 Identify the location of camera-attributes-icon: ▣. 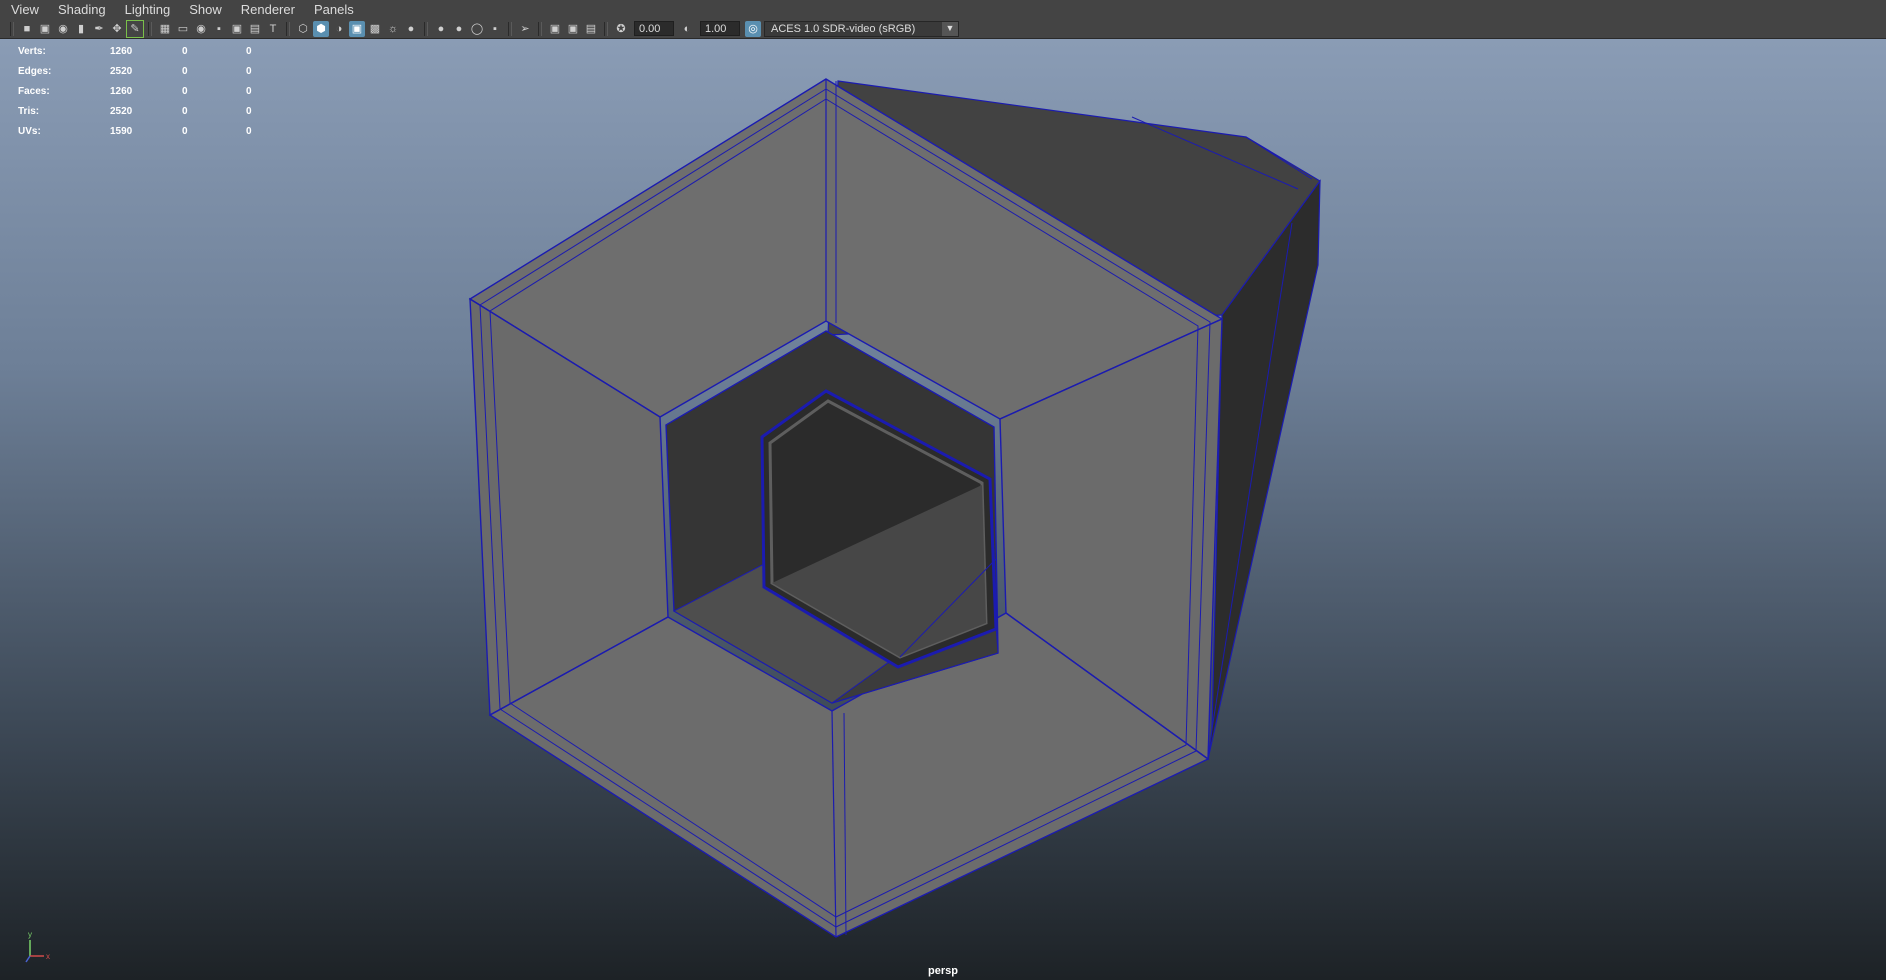
(45, 29).